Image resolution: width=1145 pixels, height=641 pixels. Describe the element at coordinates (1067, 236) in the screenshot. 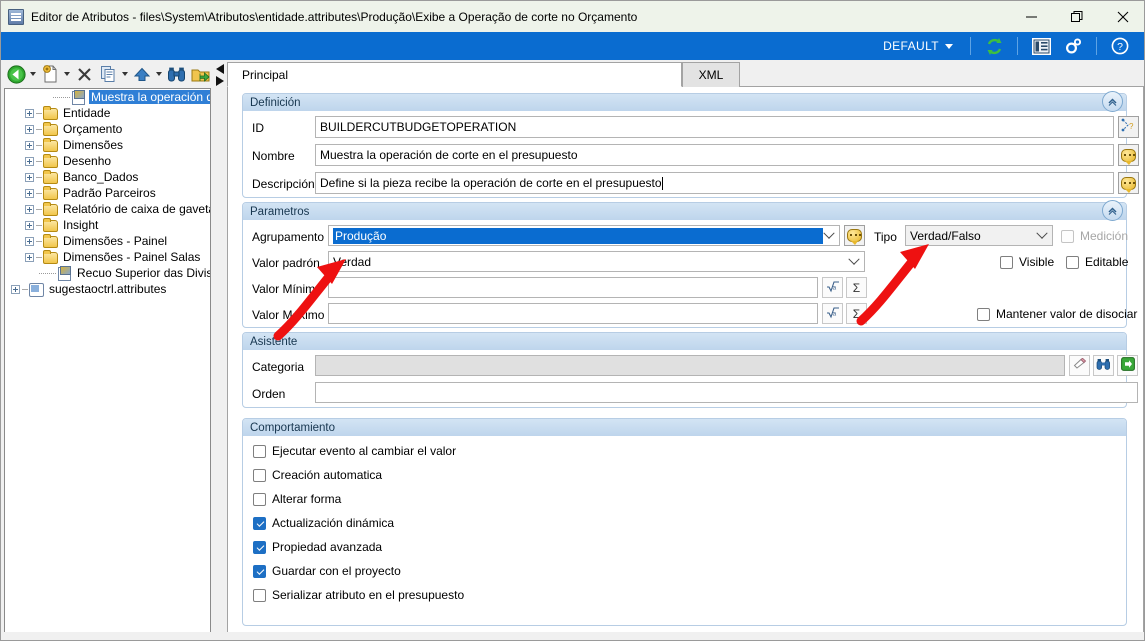

I see `medicion-checkbox` at that location.